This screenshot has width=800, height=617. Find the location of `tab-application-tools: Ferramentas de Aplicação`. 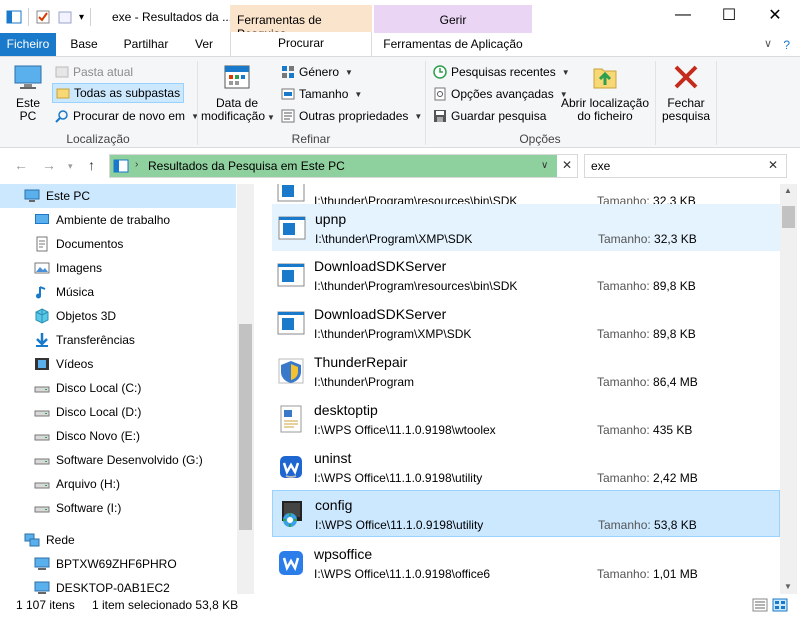

tab-application-tools: Ferramentas de Aplicação is located at coordinates (453, 44).